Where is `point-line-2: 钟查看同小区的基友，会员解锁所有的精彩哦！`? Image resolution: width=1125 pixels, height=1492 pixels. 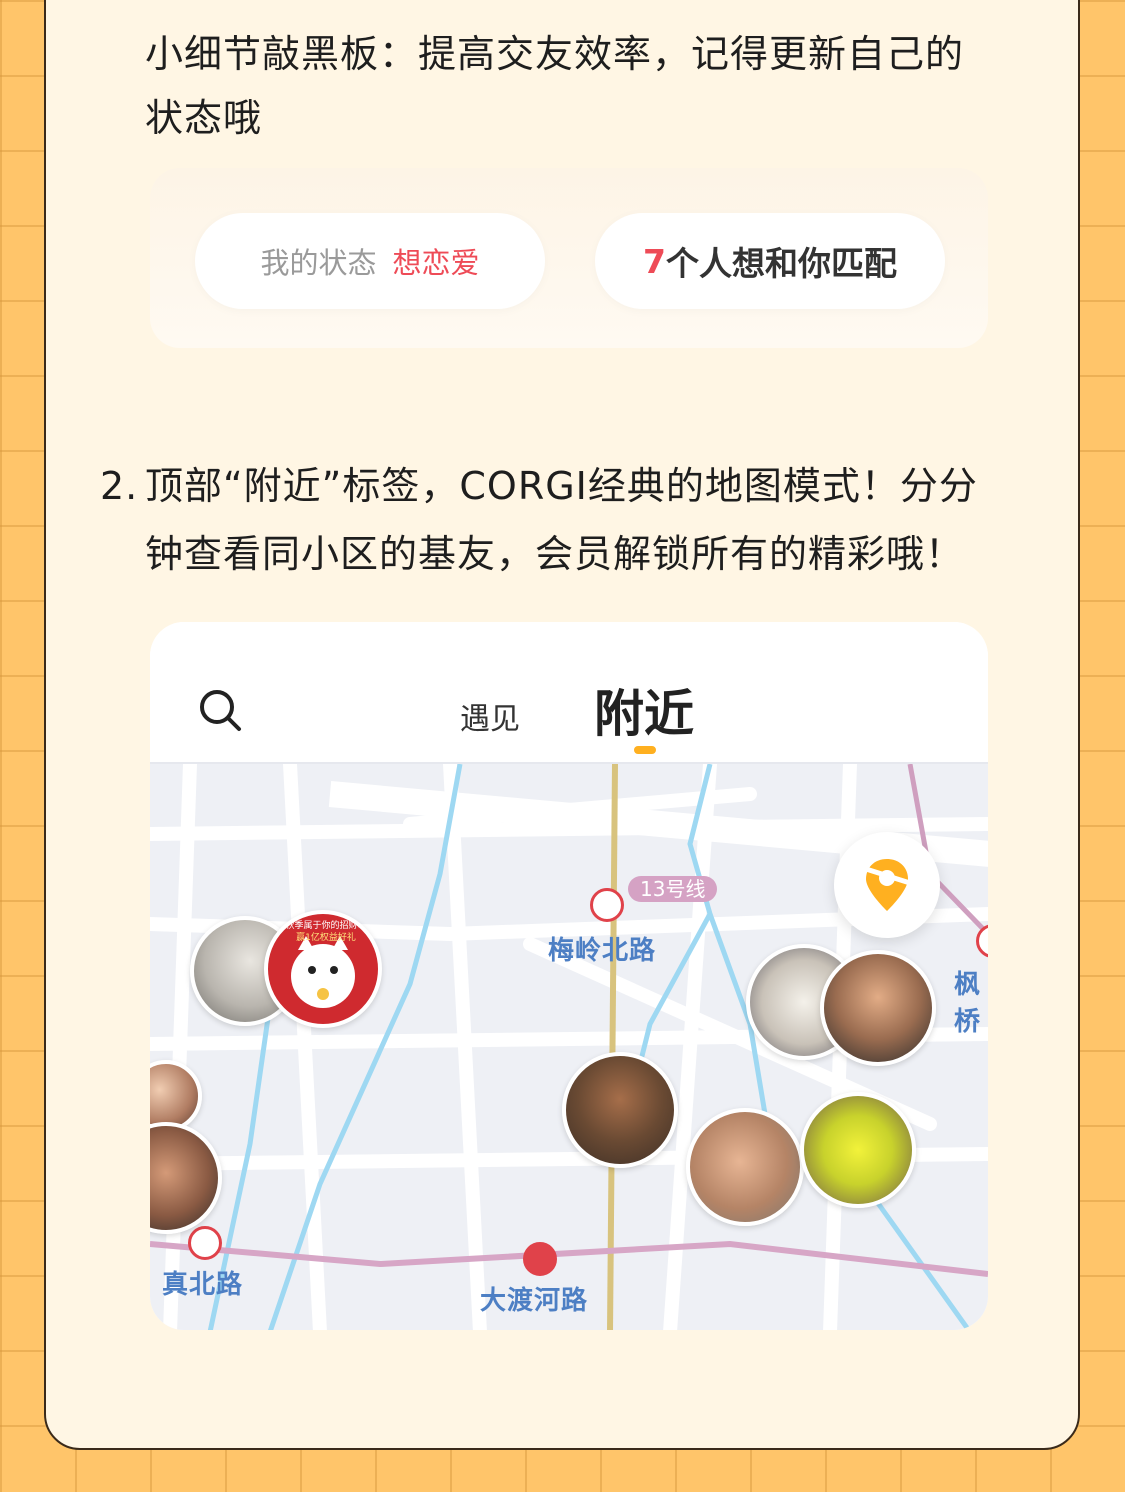
point-line-2: 钟查看同小区的基友，会员解锁所有的精彩哦！ is located at coordinates (555, 554).